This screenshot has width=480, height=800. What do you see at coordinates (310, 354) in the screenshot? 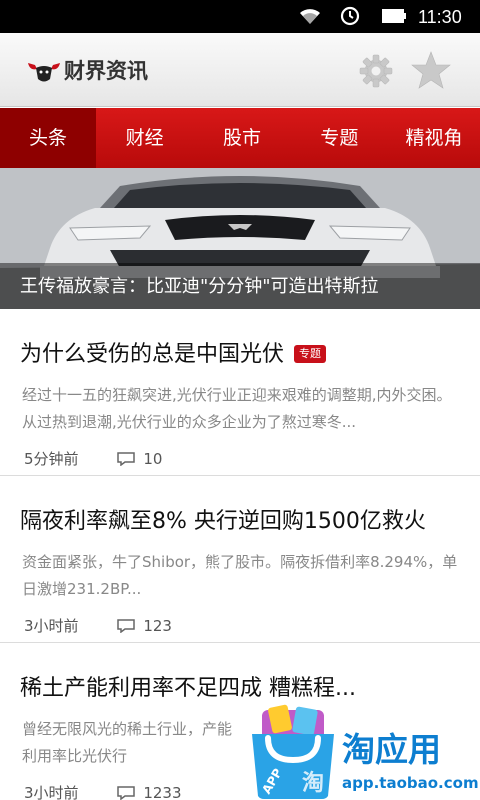
I see `topic-badge: 专题` at bounding box center [310, 354].